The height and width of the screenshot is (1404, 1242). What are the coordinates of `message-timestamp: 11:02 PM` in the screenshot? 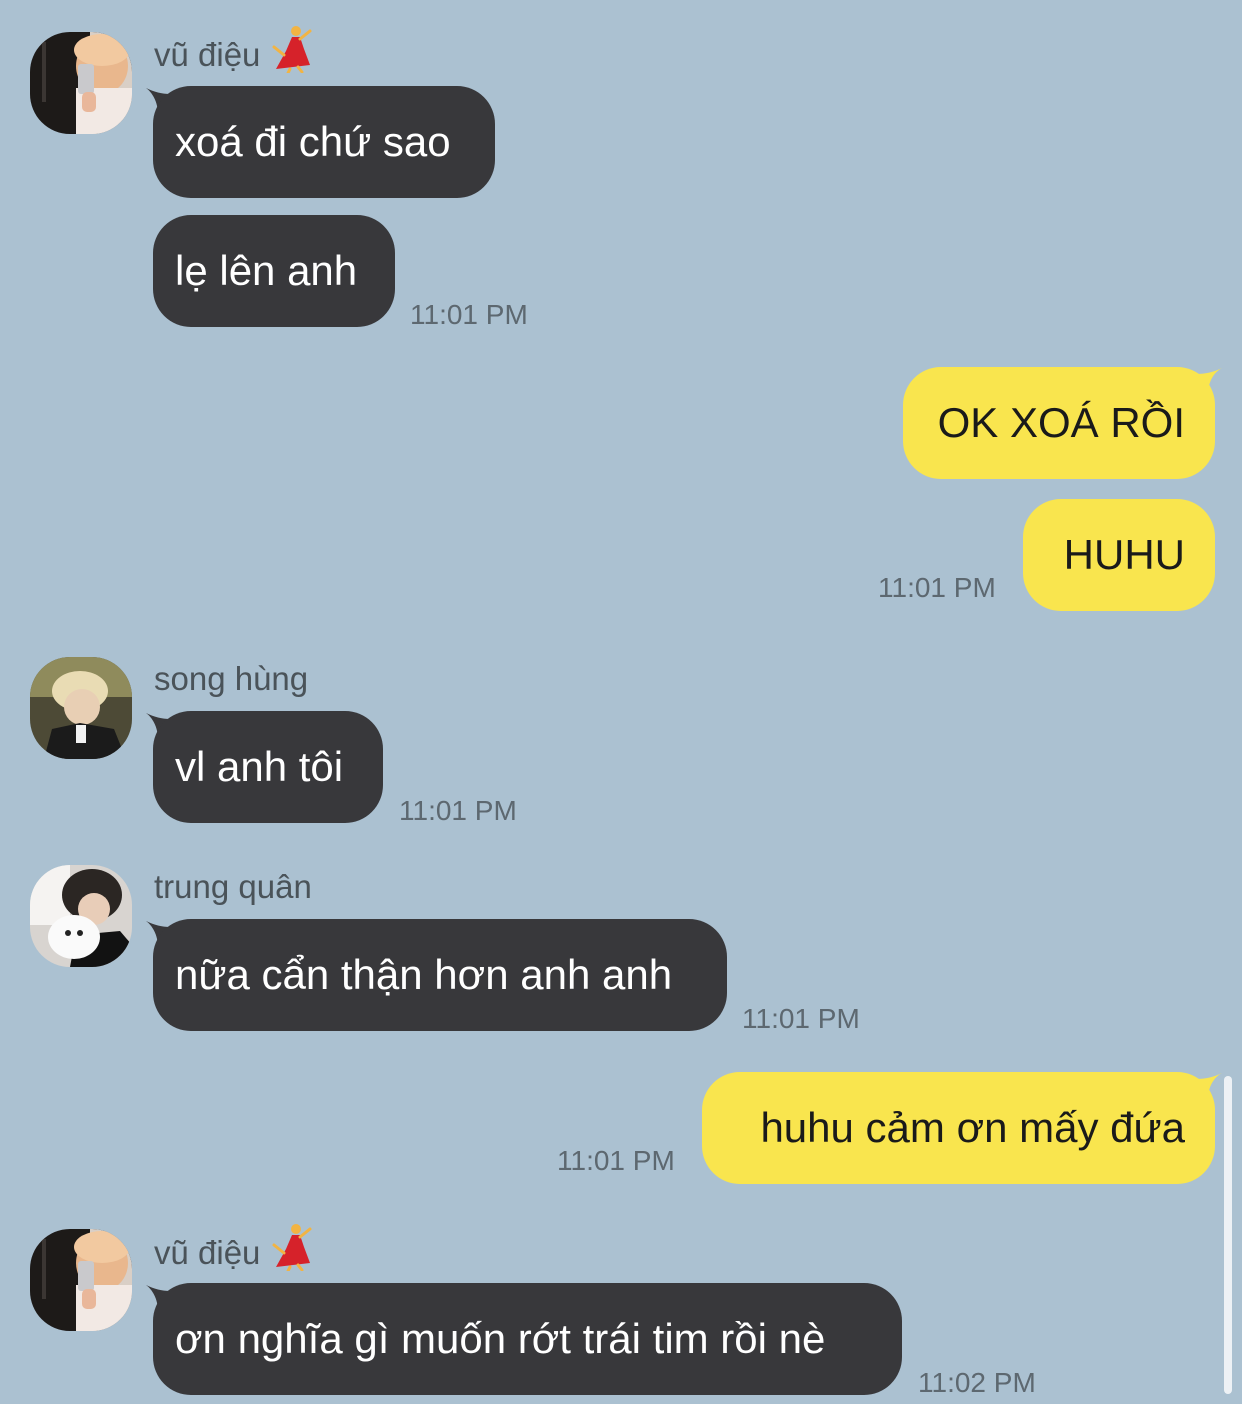 It's located at (977, 1382).